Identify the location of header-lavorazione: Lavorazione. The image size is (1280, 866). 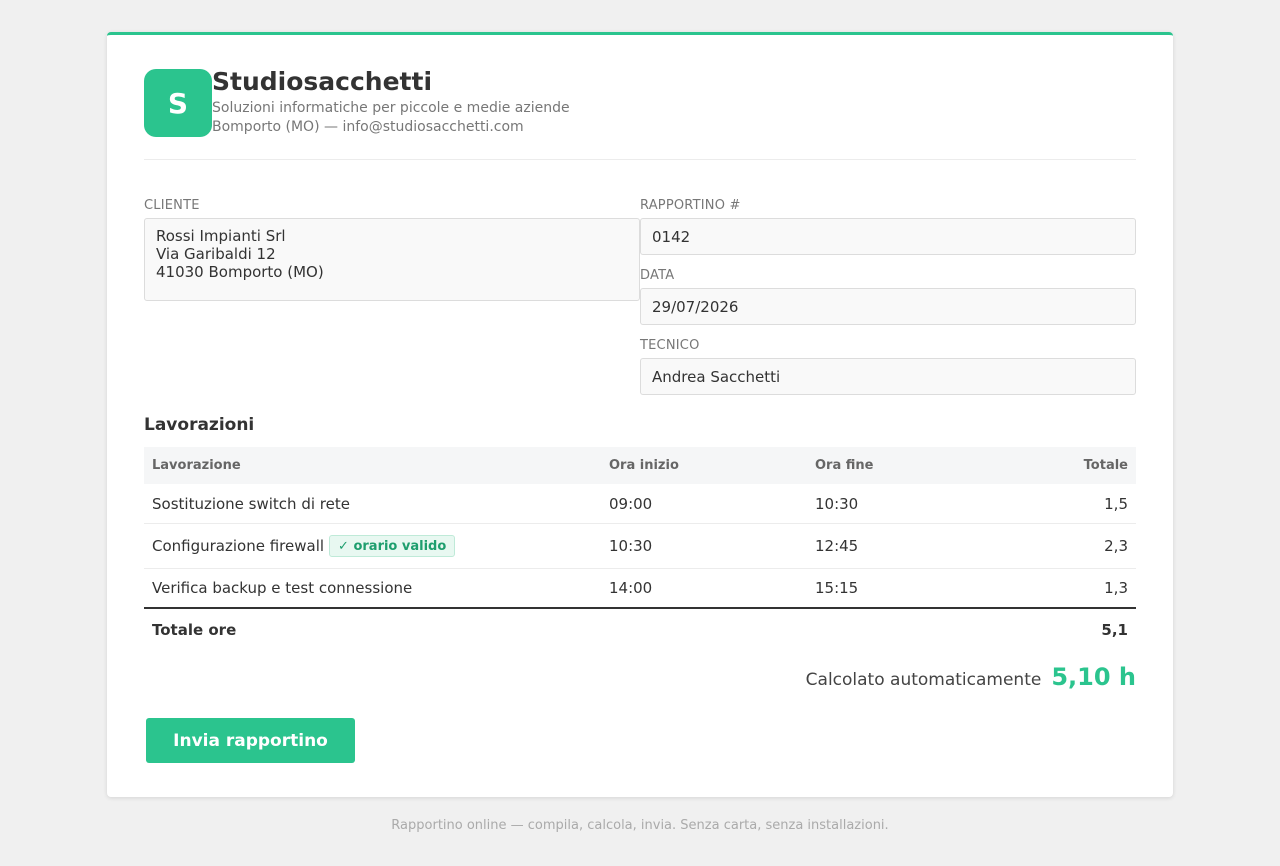
(196, 465).